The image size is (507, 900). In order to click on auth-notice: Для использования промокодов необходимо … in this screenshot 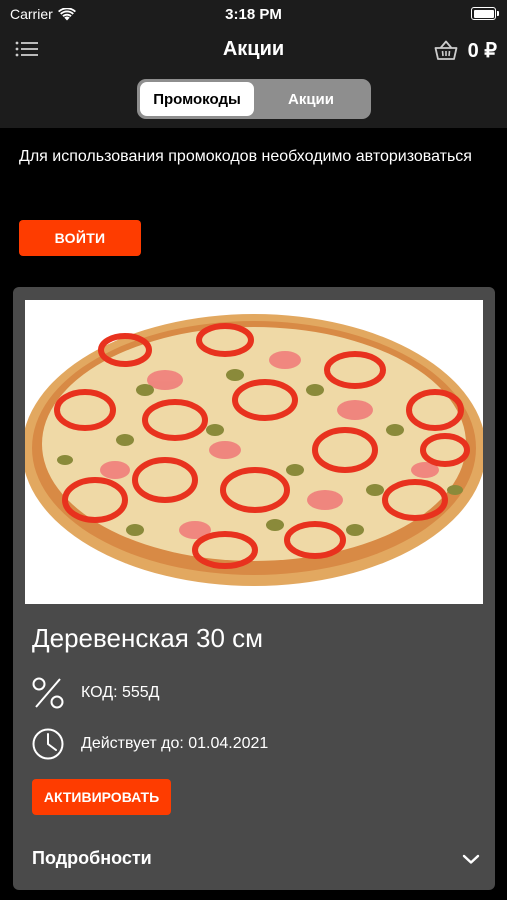, I will do `click(245, 156)`.